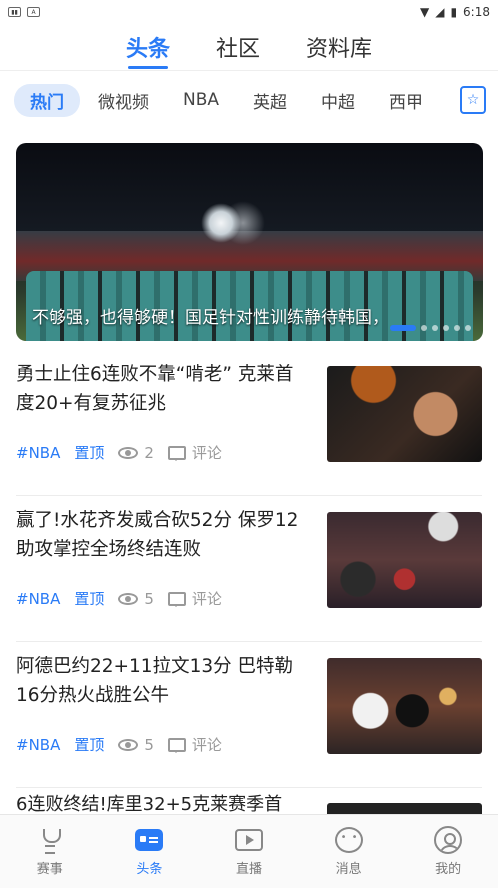 The height and width of the screenshot is (888, 498). Describe the element at coordinates (149, 840) in the screenshot. I see `news-icon` at that location.